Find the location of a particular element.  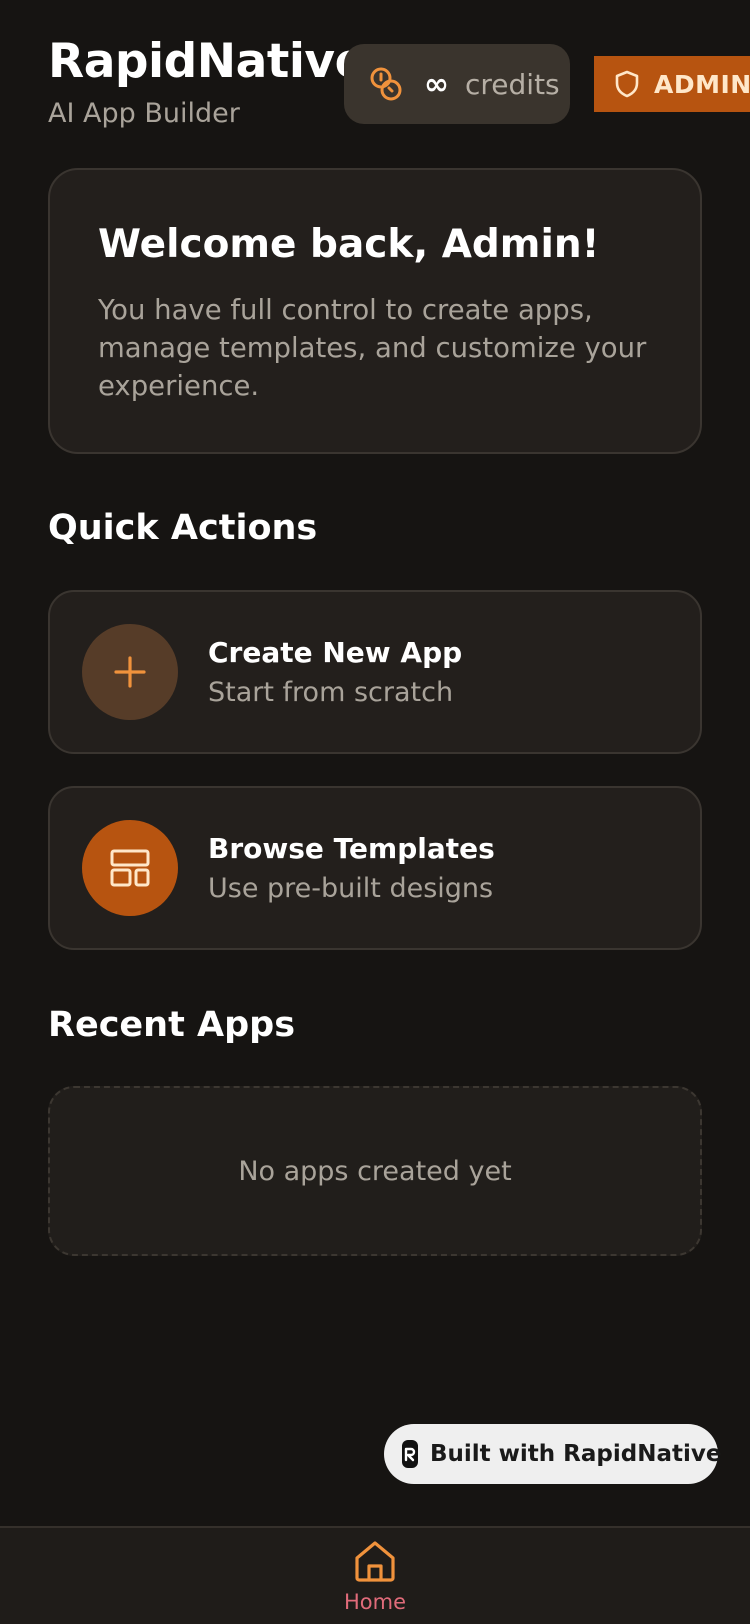

recent-apps-empty-state: No apps created yet is located at coordinates (375, 1171).